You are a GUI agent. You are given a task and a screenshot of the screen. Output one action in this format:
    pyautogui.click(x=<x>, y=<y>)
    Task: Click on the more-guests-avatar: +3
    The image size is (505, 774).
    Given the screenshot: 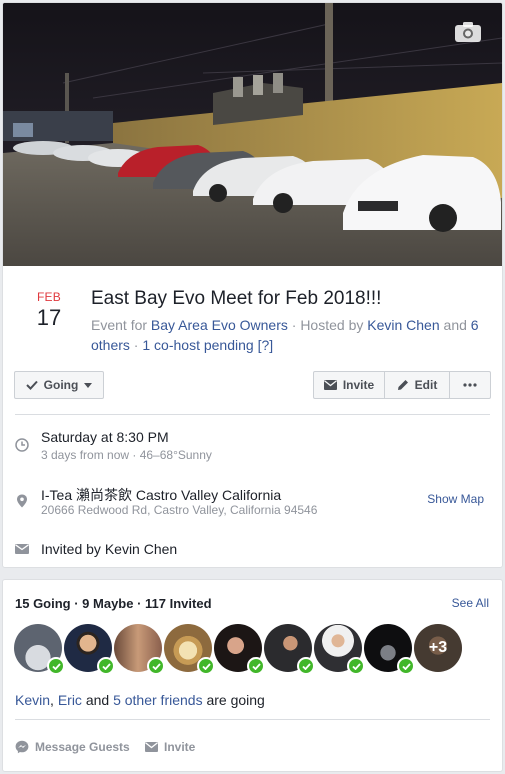 What is the action you would take?
    pyautogui.click(x=438, y=648)
    